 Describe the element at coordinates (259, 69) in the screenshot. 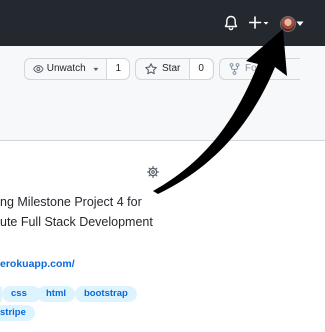

I see `fork-button: Fo` at that location.